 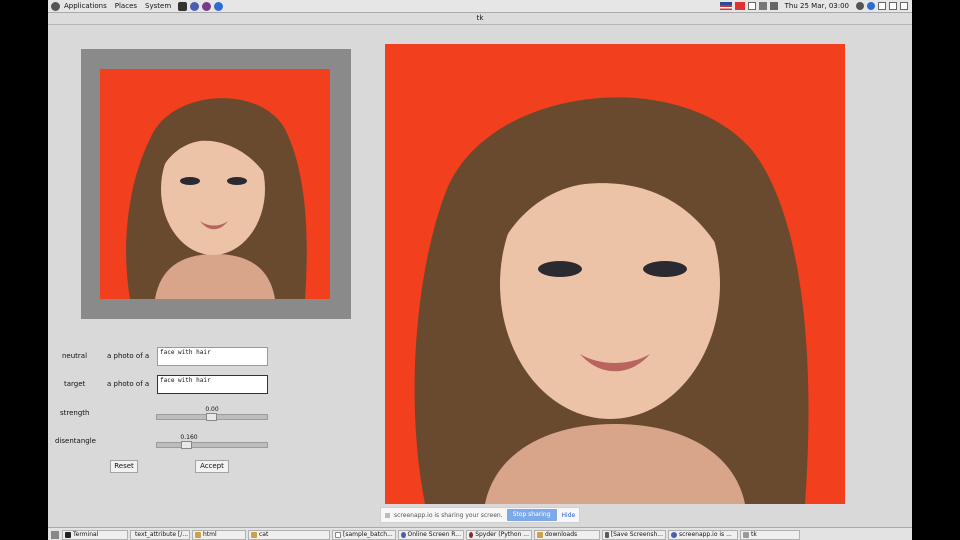 What do you see at coordinates (85, 6) in the screenshot?
I see `menu-applications: Applications` at bounding box center [85, 6].